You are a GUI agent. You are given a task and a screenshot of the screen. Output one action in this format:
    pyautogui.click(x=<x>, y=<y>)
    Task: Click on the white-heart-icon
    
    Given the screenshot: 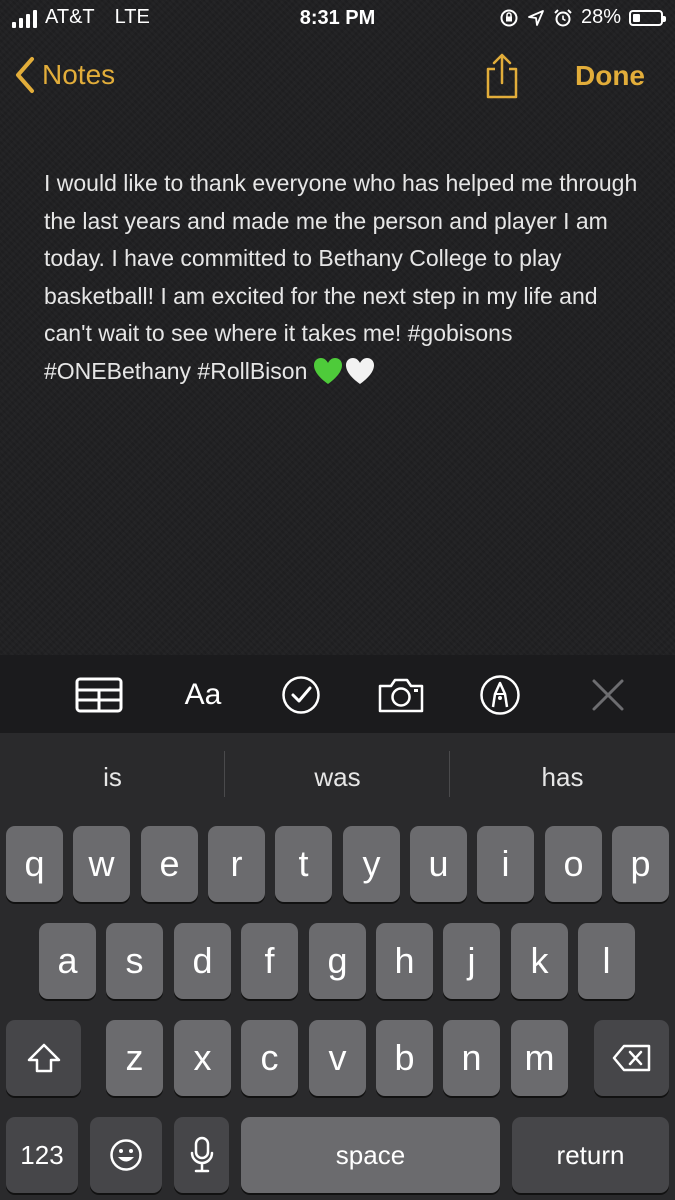 What is the action you would take?
    pyautogui.click(x=360, y=370)
    